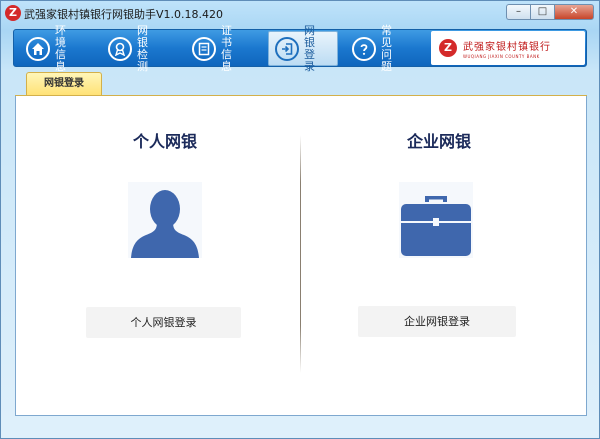 Image resolution: width=600 pixels, height=439 pixels. What do you see at coordinates (63, 48) in the screenshot?
I see `nav-label: 环境信息` at bounding box center [63, 48].